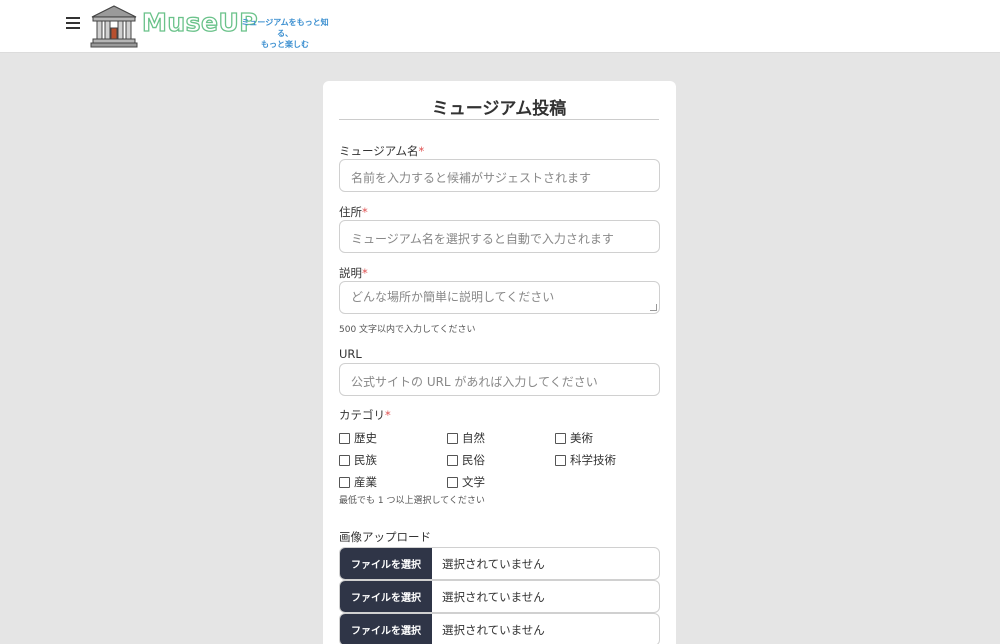 This screenshot has width=1000, height=644. What do you see at coordinates (473, 460) in the screenshot?
I see `checkbox-label: 民俗` at bounding box center [473, 460].